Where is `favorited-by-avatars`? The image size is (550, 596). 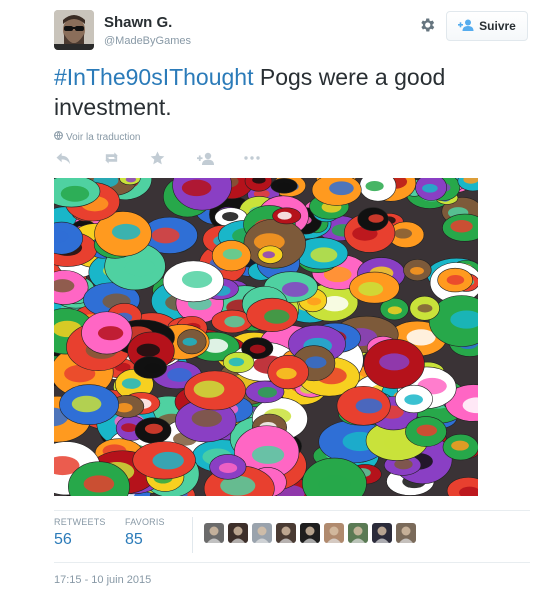
favorited-by-avatars is located at coordinates (310, 533).